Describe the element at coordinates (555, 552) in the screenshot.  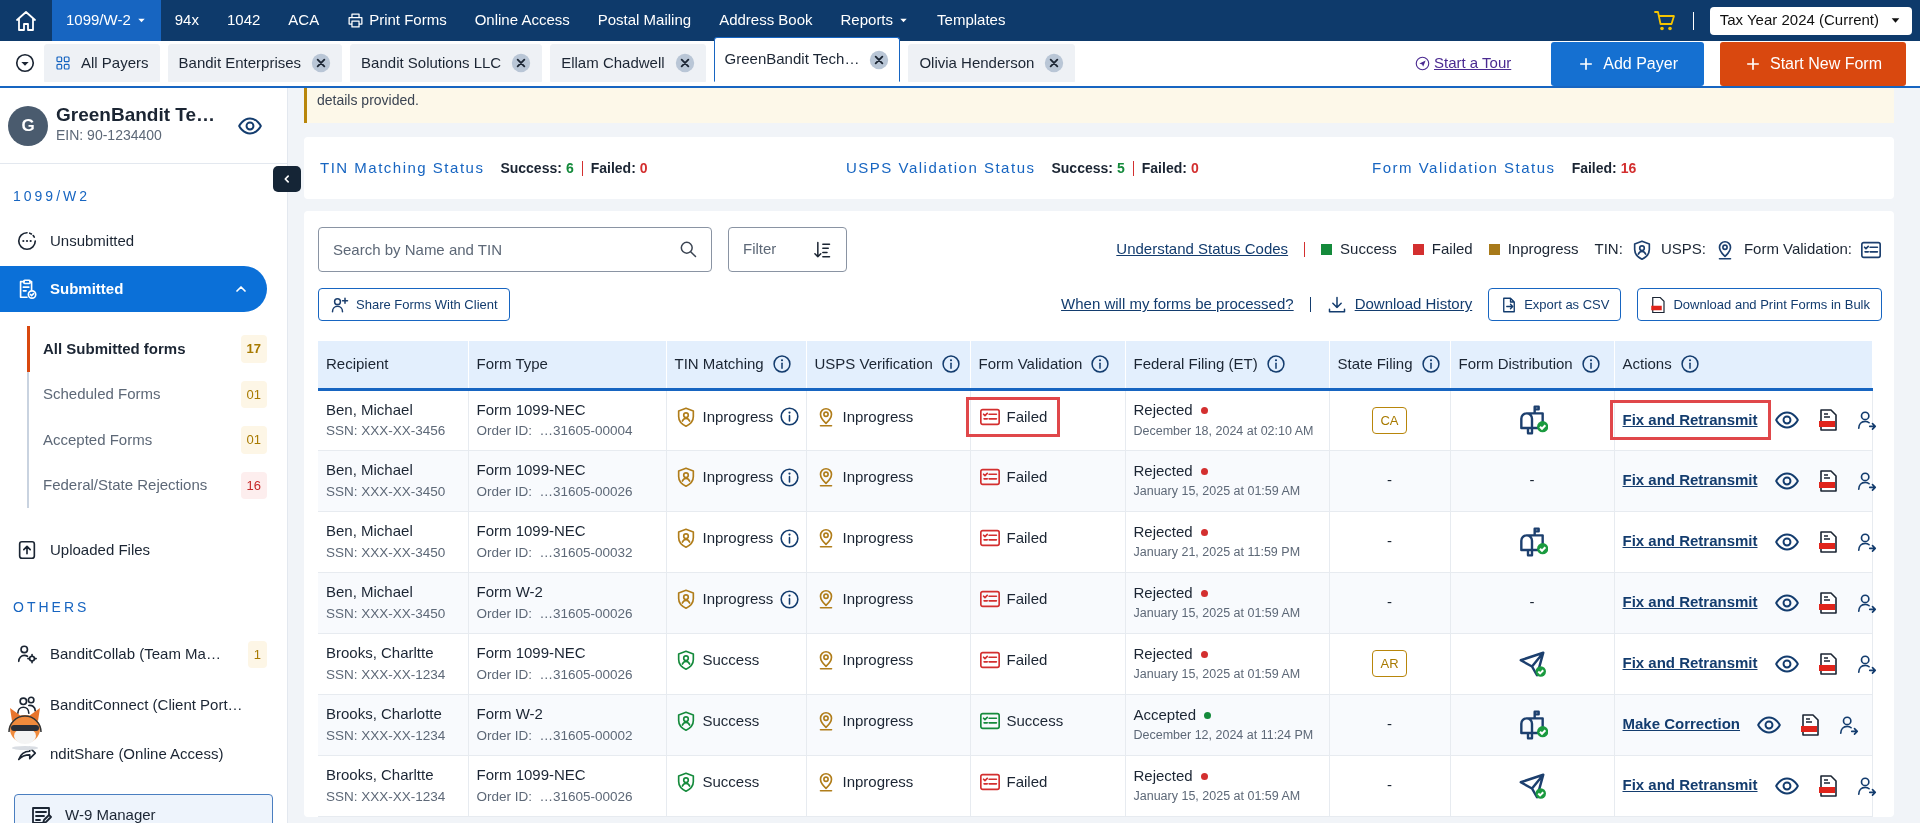
I see `order-id: Order ID: …31605-00032` at that location.